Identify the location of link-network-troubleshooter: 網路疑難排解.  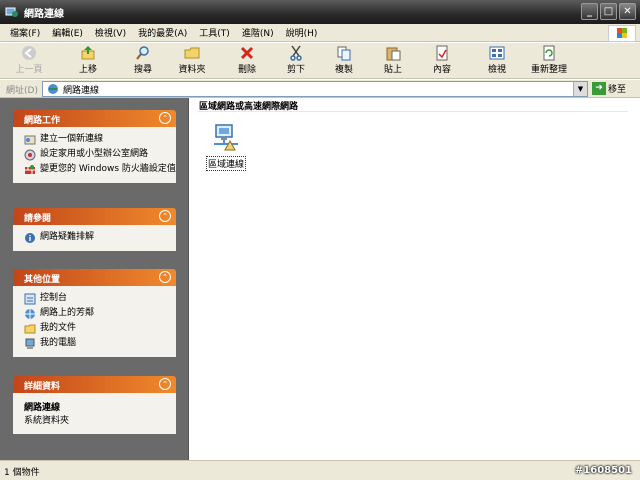
(100, 238).